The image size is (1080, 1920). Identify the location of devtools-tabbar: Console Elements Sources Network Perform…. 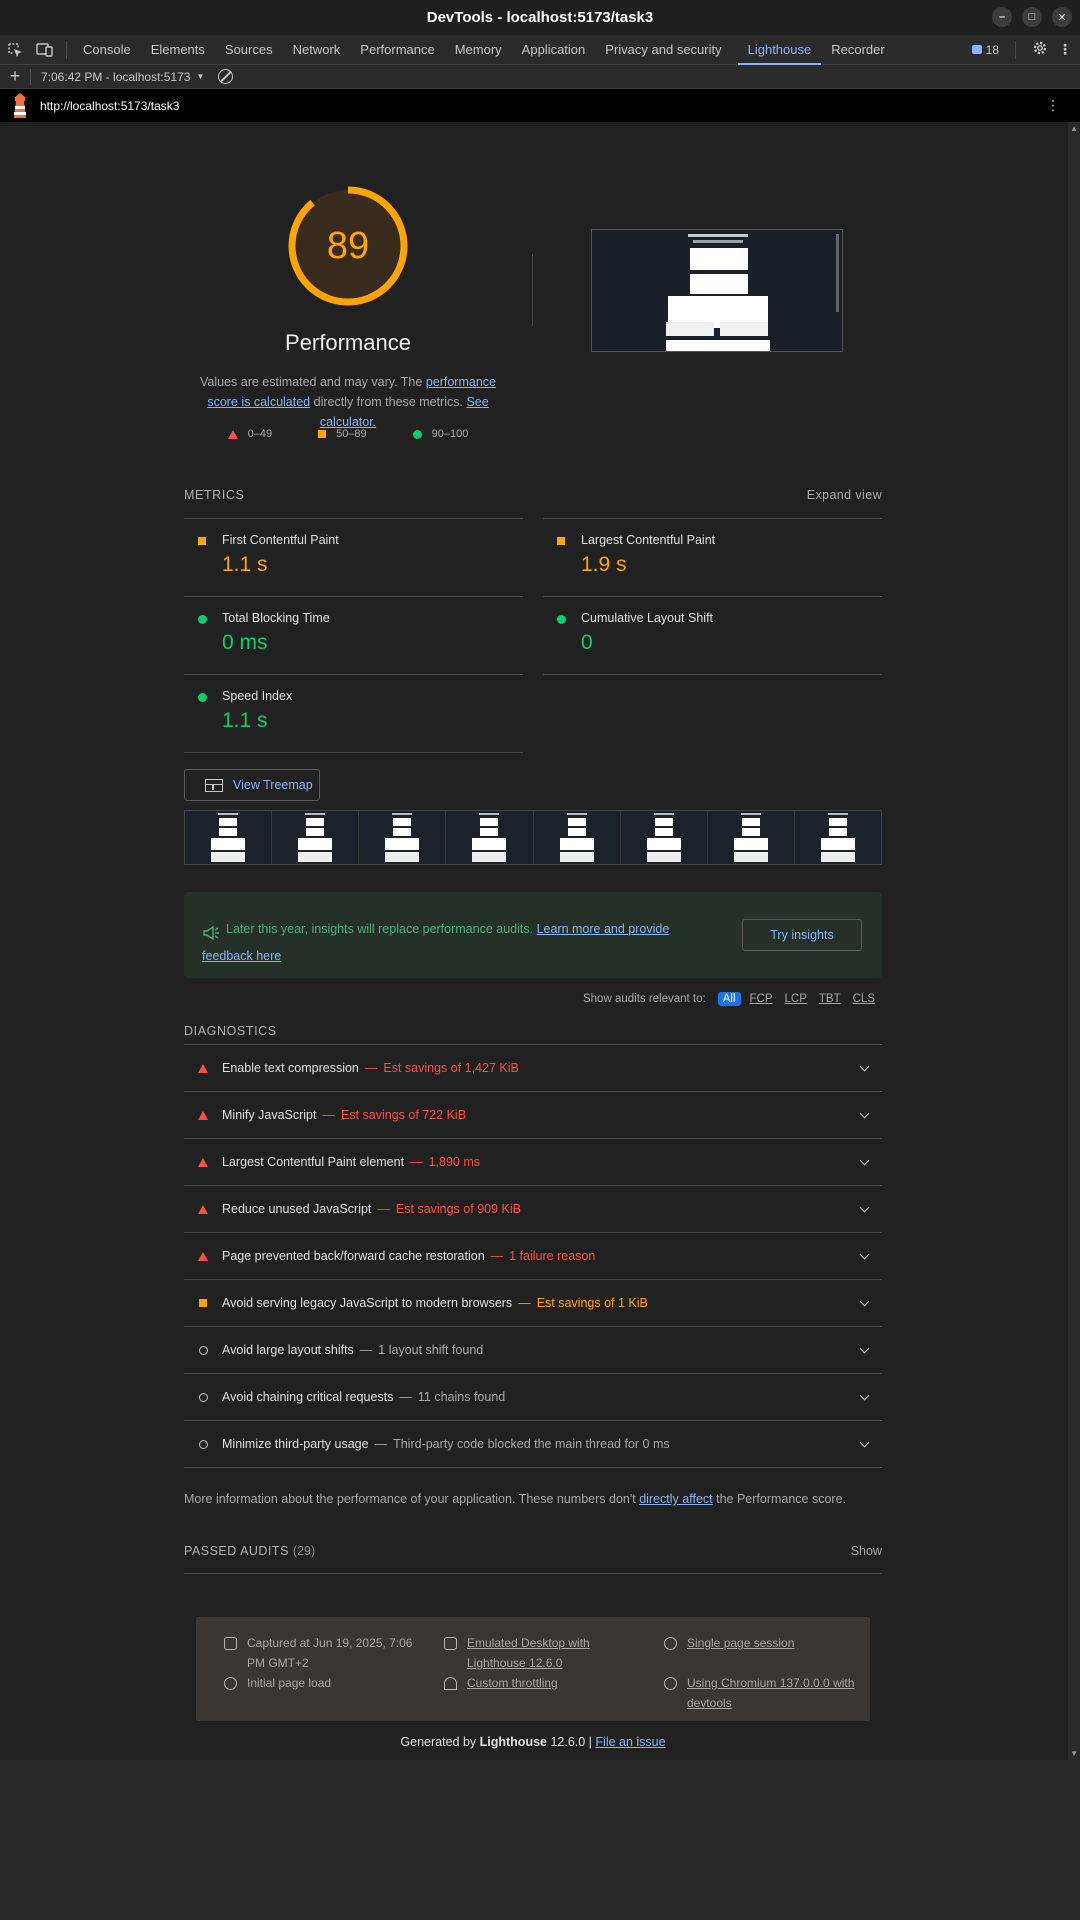
(540, 50).